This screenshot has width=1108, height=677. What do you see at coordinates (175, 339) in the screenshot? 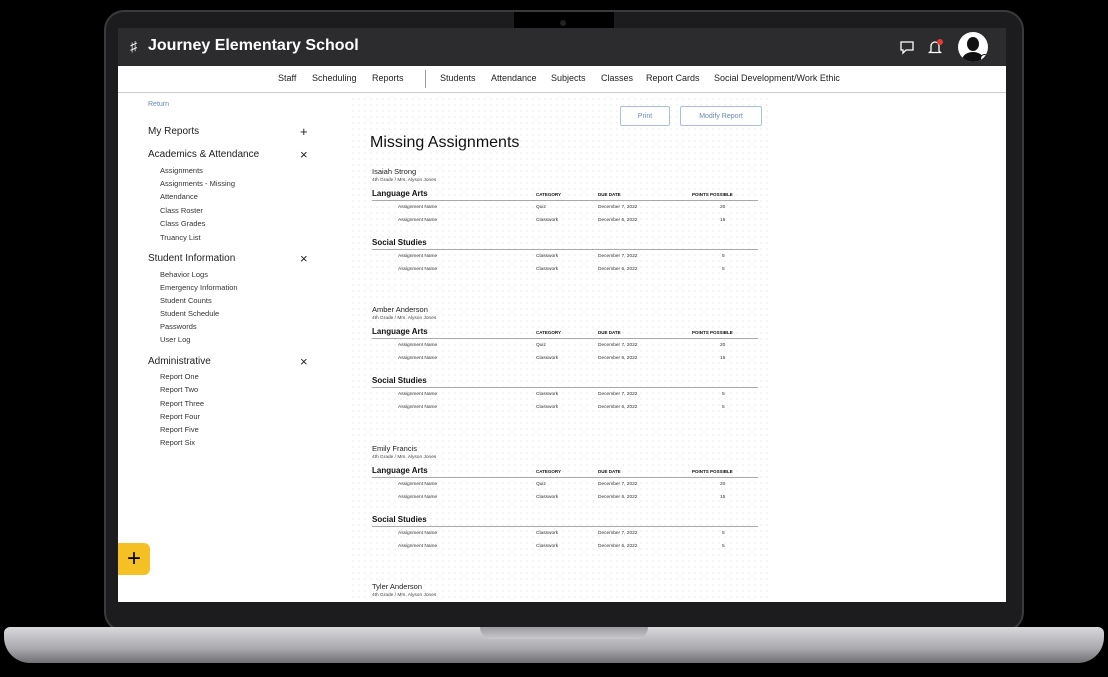
I see `sidebar-item-user-log: User Log` at bounding box center [175, 339].